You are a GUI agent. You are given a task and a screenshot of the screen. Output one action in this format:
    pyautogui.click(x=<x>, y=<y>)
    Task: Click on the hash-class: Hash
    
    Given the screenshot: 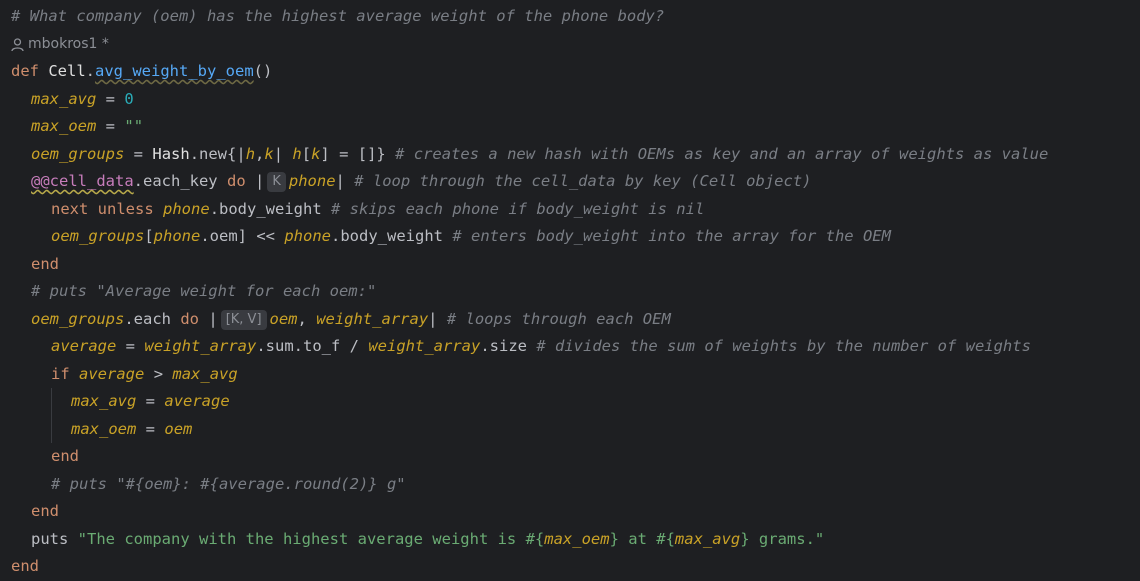 What is the action you would take?
    pyautogui.click(x=171, y=154)
    